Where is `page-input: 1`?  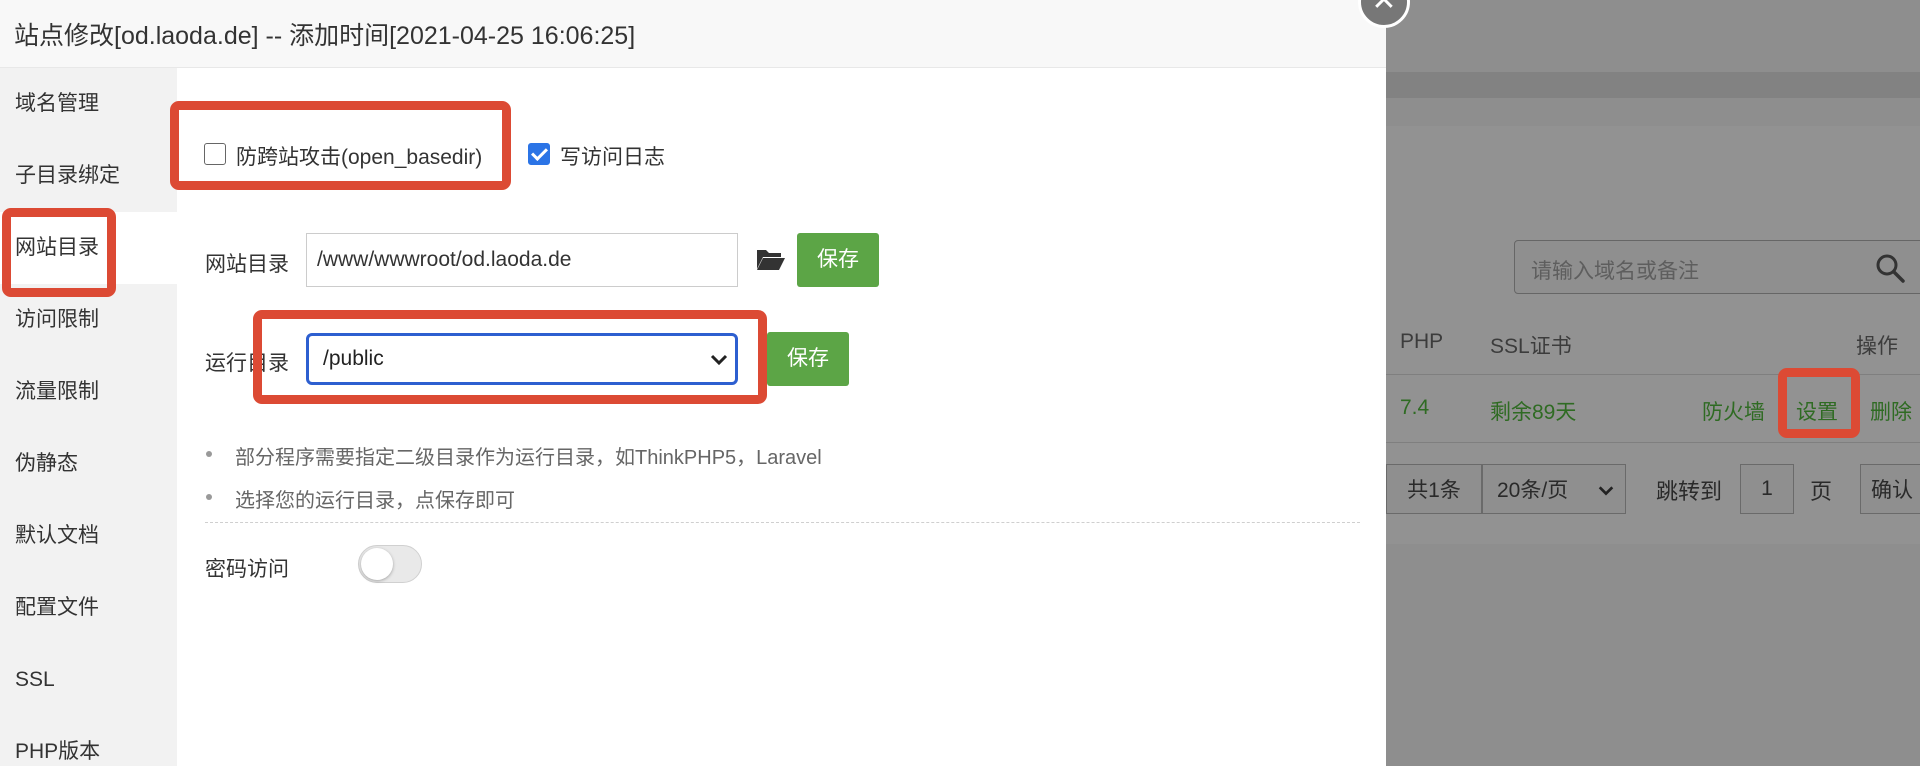
page-input: 1 is located at coordinates (1767, 489).